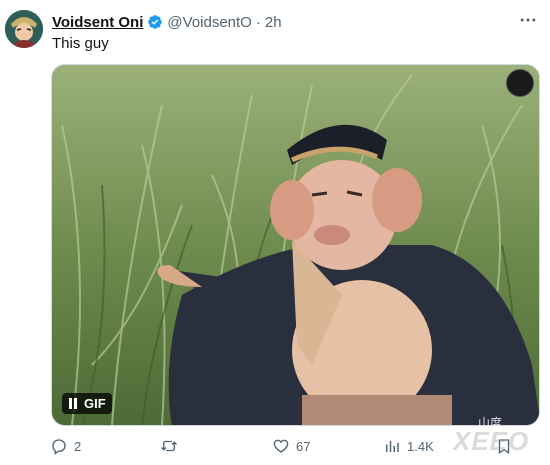 This screenshot has height=465, width=550. What do you see at coordinates (169, 446) in the screenshot?
I see `retweet-icon` at bounding box center [169, 446].